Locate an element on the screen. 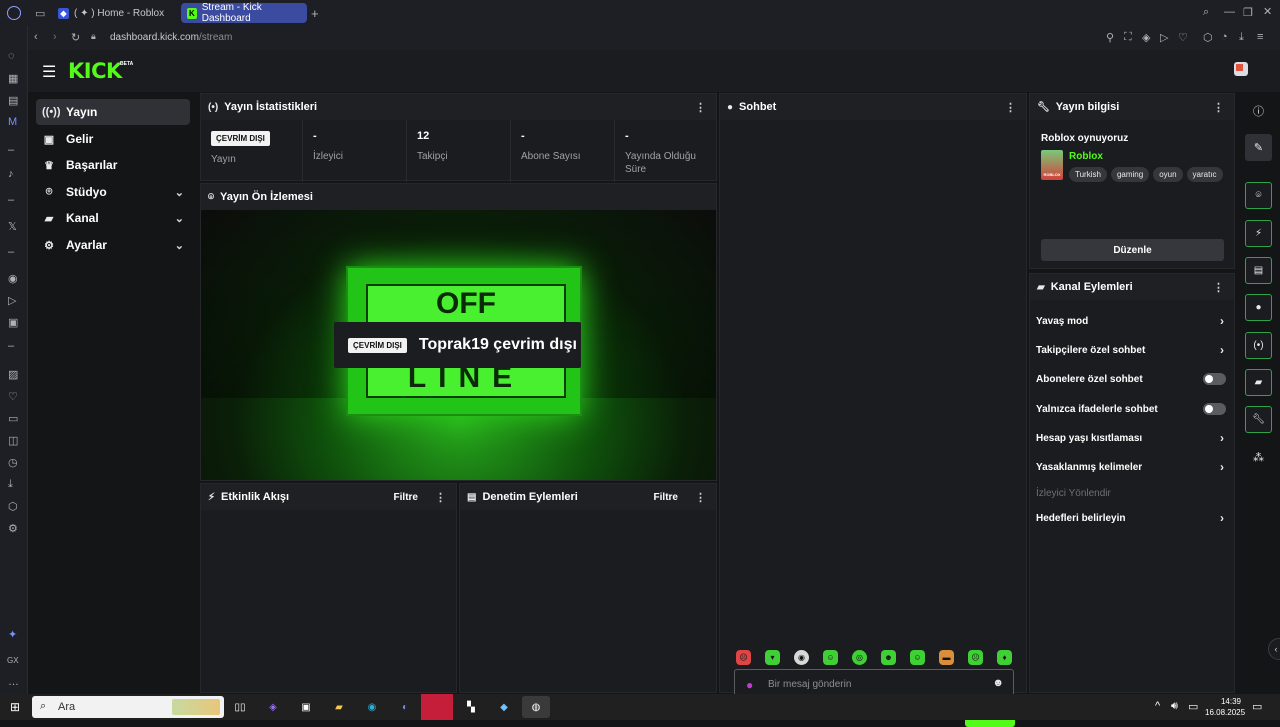 This screenshot has height=727, width=1280. back-icon: ‹ is located at coordinates (36, 37).